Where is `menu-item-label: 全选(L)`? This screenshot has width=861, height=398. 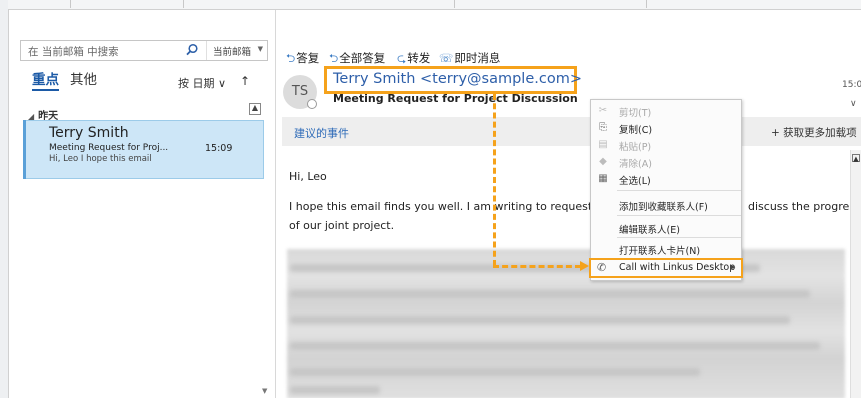 menu-item-label: 全选(L) is located at coordinates (635, 181).